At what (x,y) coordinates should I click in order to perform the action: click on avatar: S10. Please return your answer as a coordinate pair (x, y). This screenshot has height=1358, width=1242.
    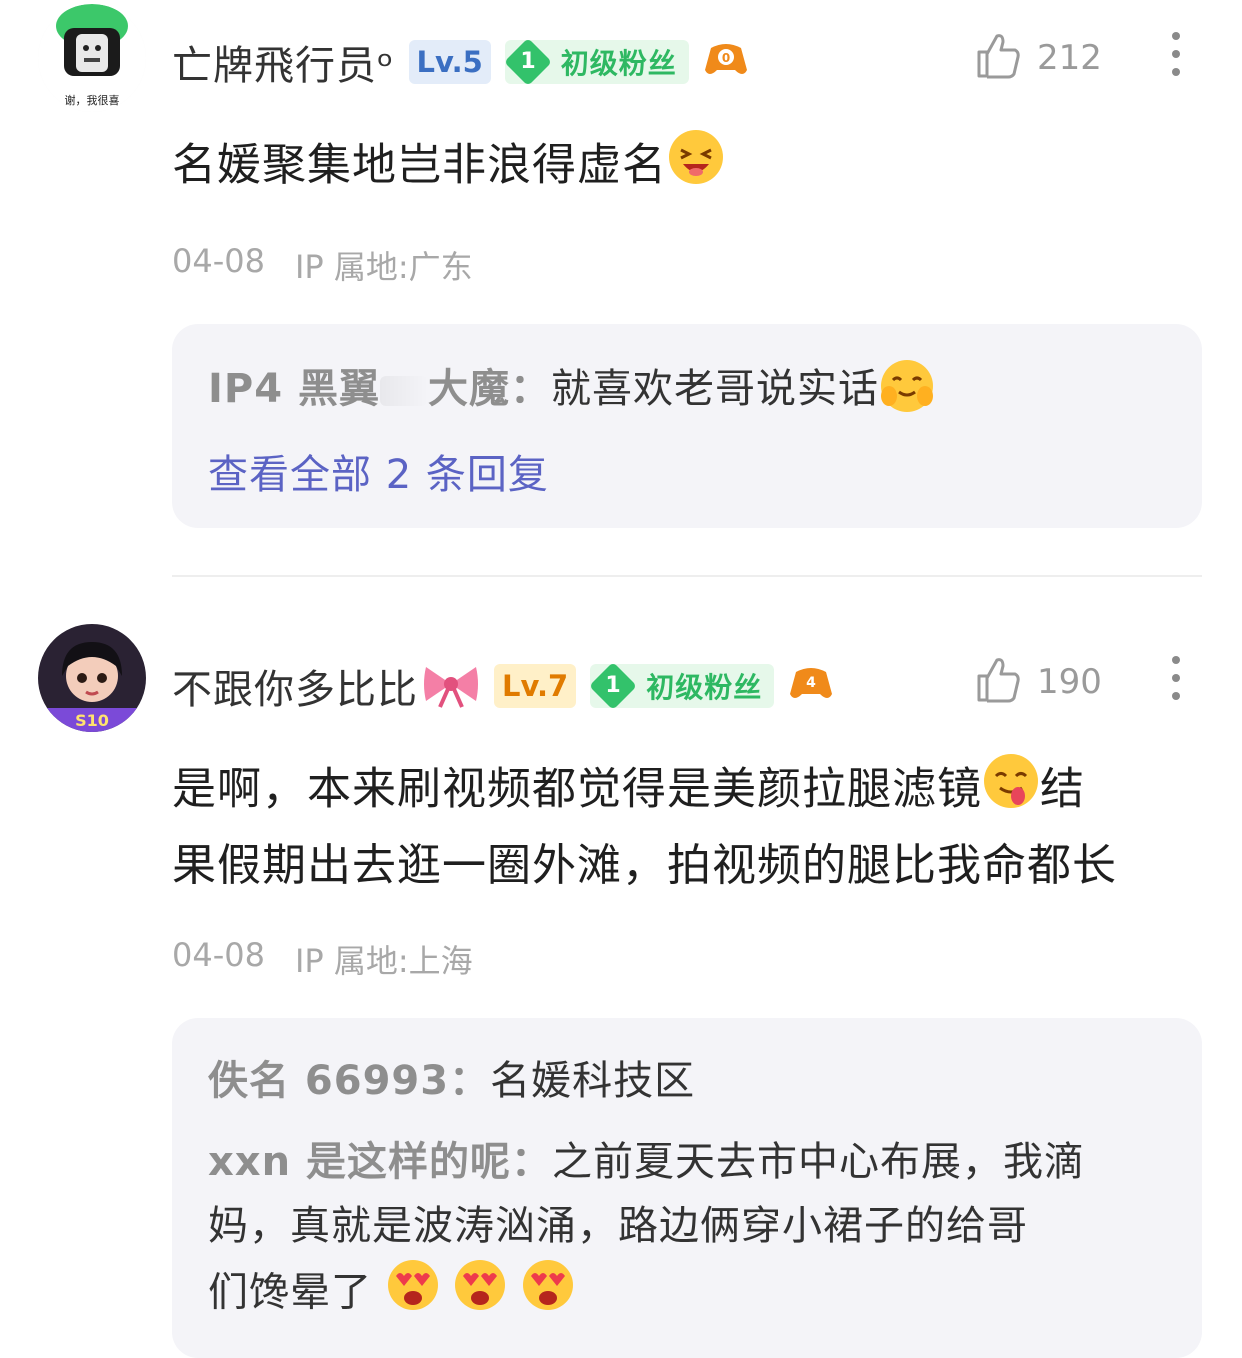
    Looking at the image, I should click on (92, 678).